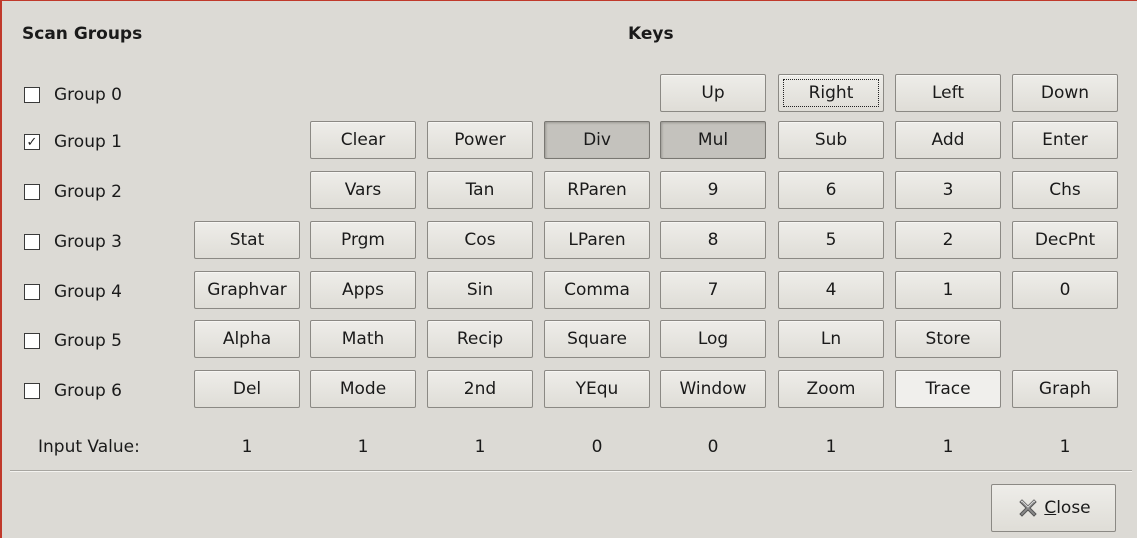  What do you see at coordinates (247, 339) in the screenshot?
I see `key-alpha: Alpha` at bounding box center [247, 339].